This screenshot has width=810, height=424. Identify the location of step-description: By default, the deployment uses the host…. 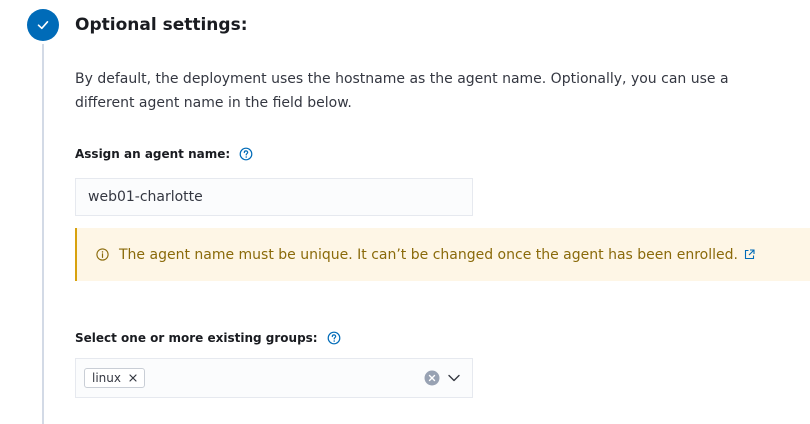
(402, 91).